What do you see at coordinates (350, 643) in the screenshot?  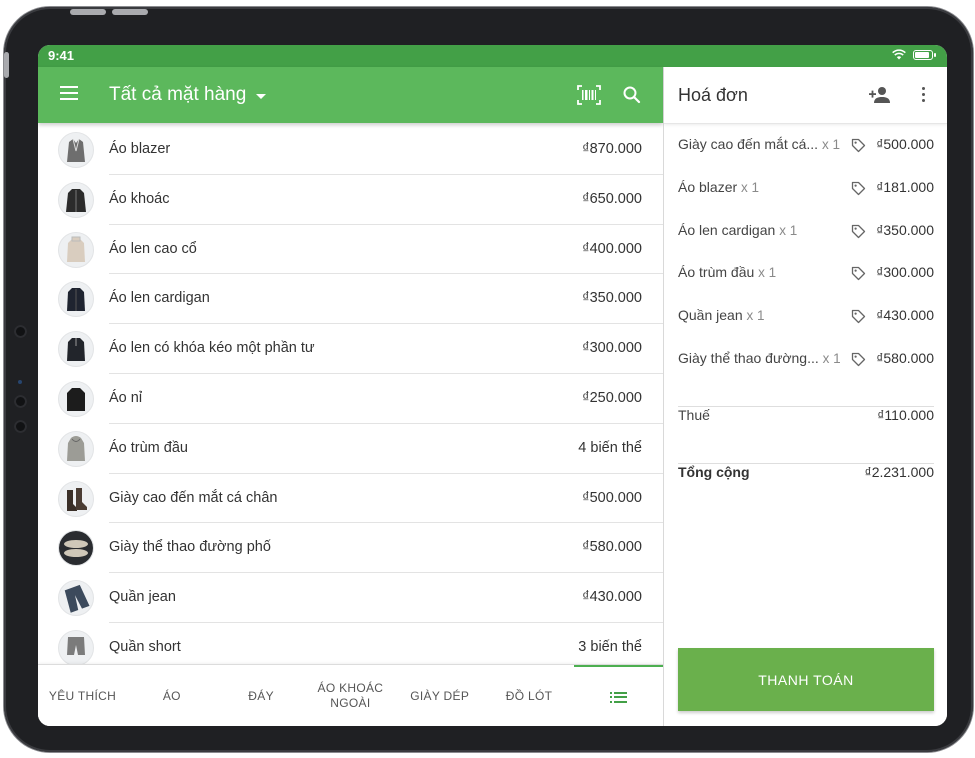 I see `list-item: Quần short 3 biến thể` at bounding box center [350, 643].